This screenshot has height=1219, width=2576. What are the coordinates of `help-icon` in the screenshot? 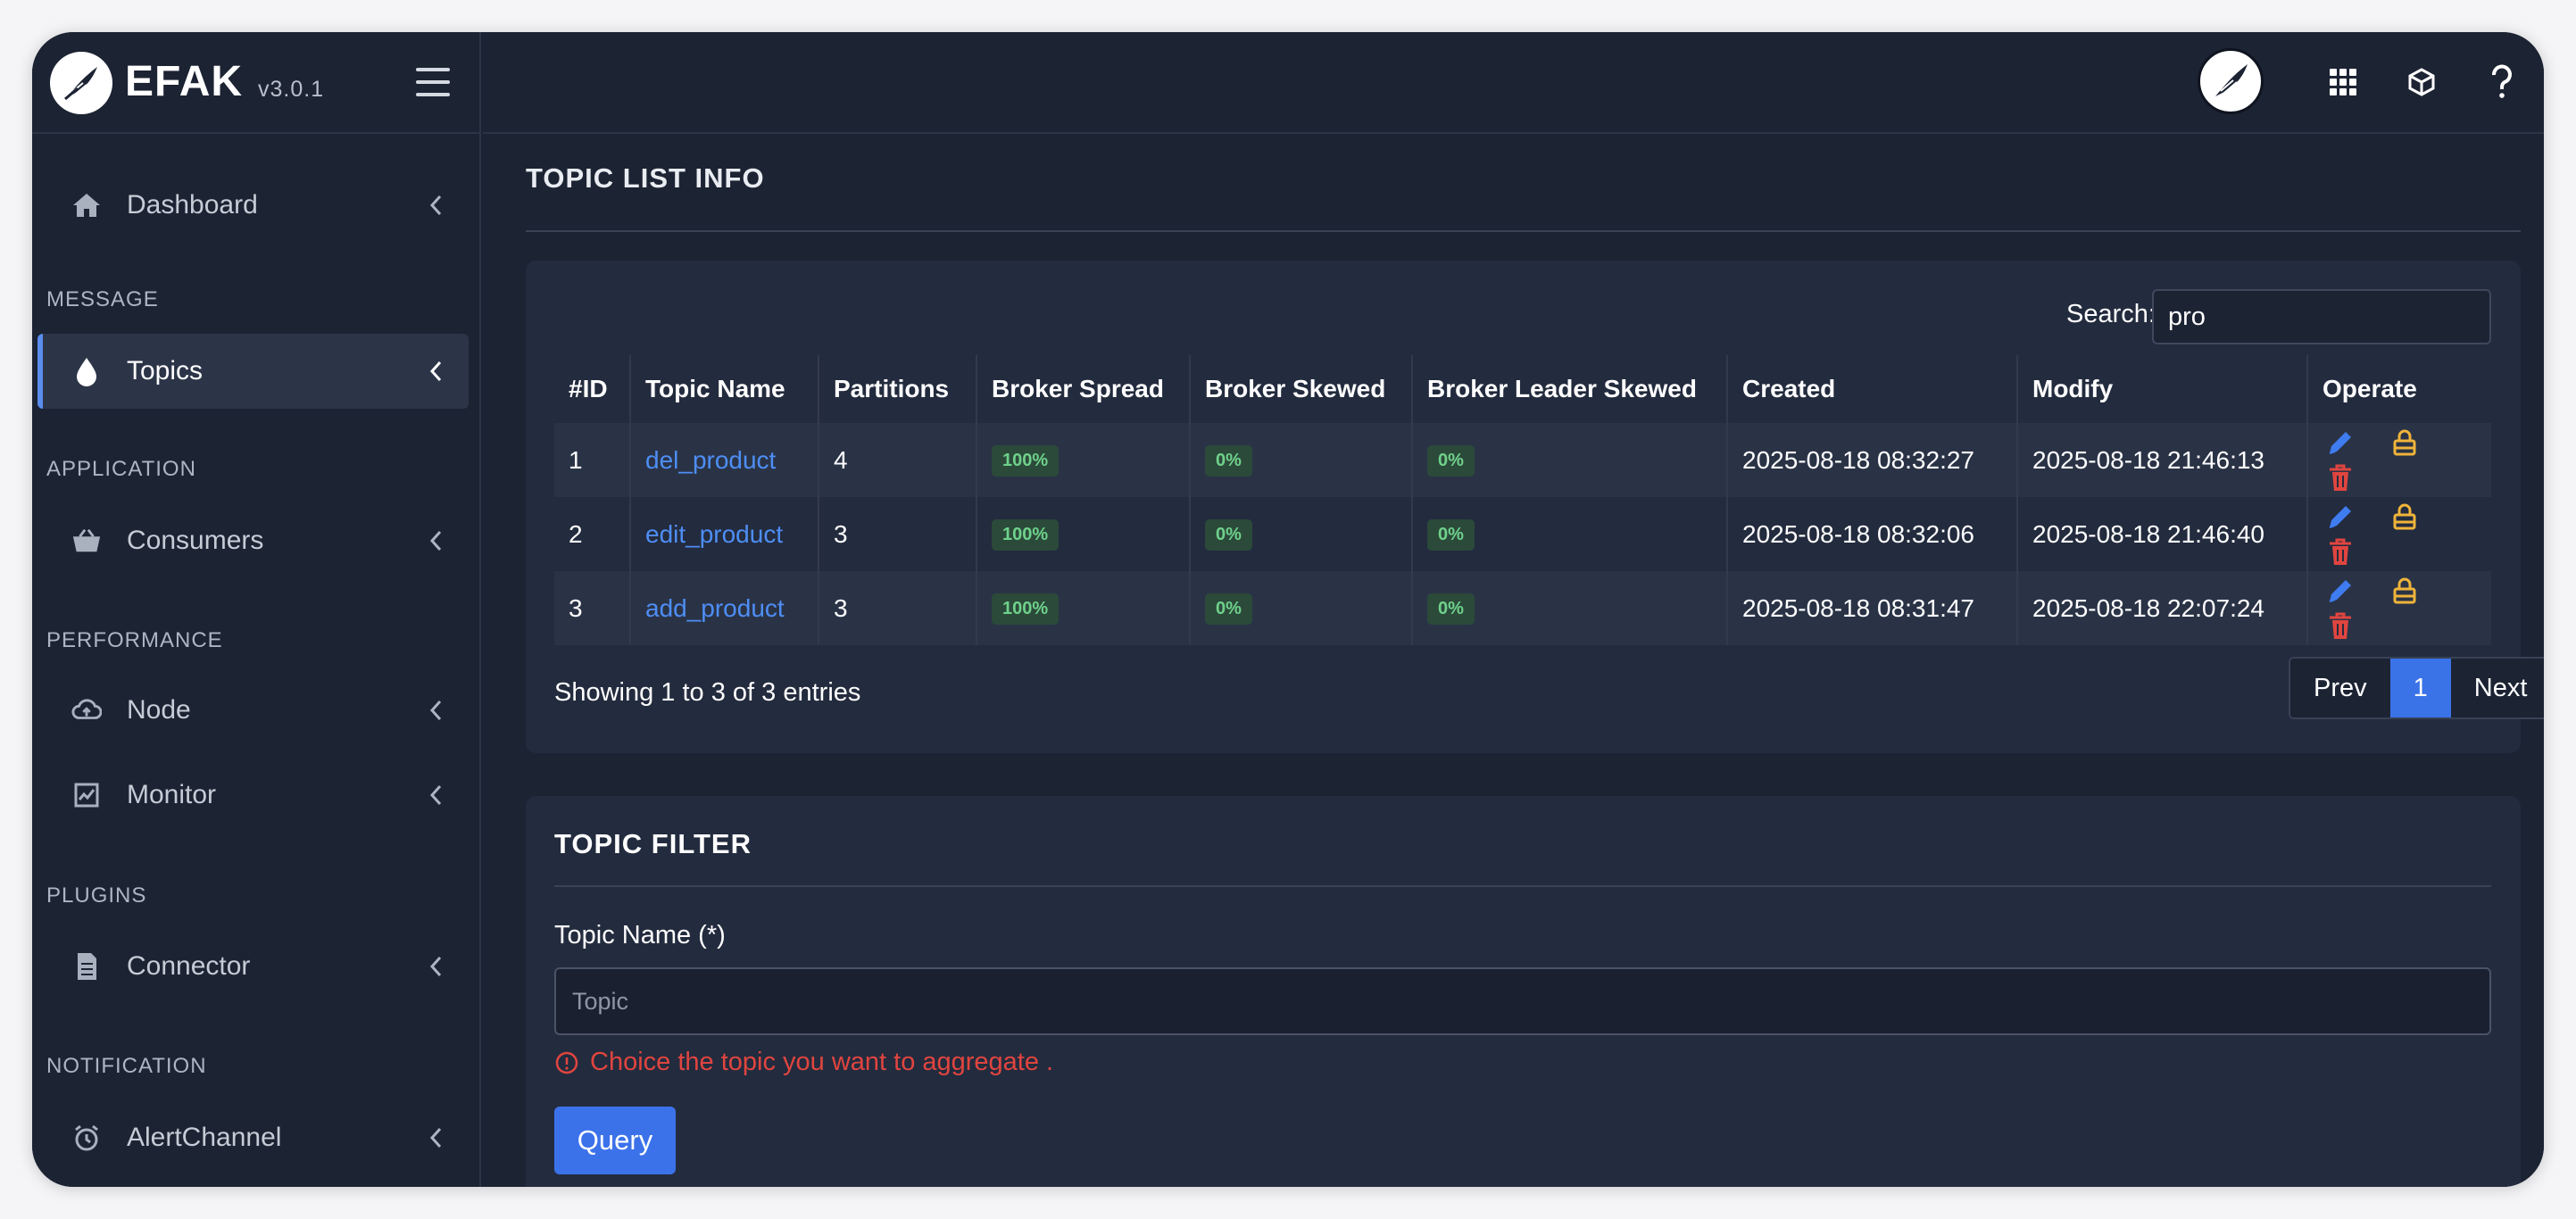 It's located at (2502, 82).